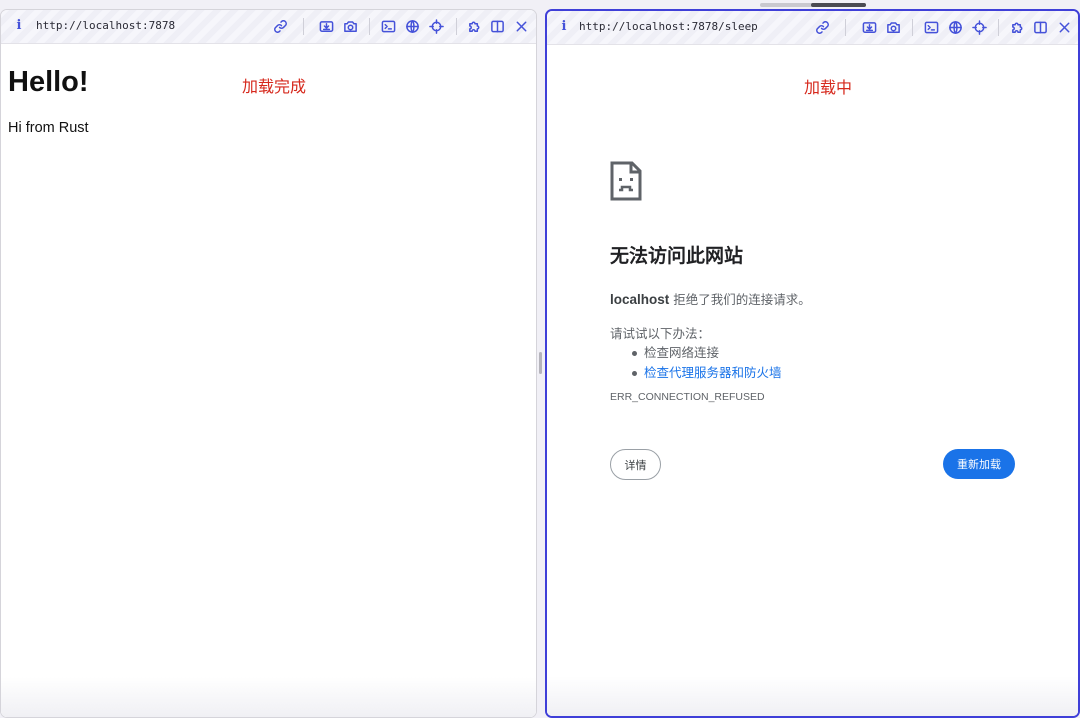  Describe the element at coordinates (274, 86) in the screenshot. I see `left-status-label: 加载完成` at that location.